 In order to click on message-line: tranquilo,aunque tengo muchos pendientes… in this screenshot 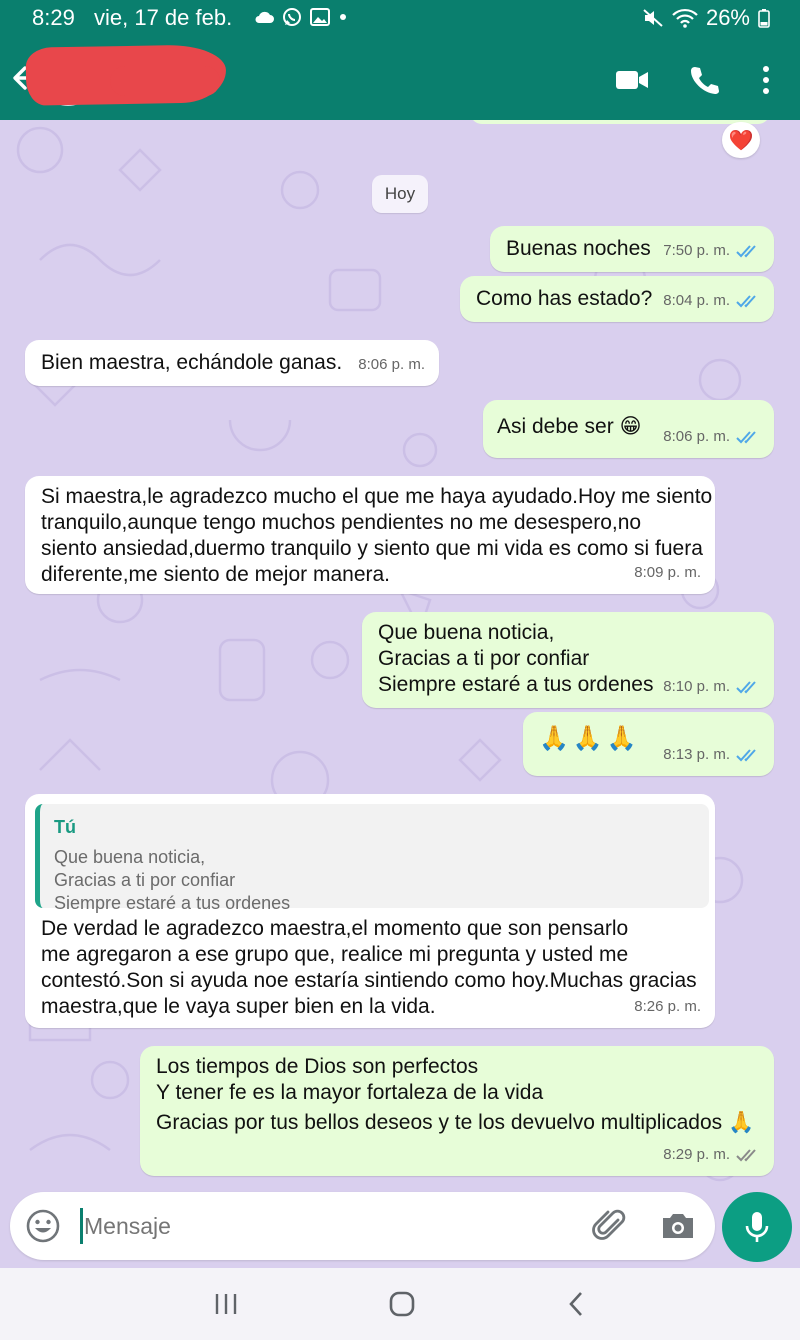, I will do `click(341, 522)`.